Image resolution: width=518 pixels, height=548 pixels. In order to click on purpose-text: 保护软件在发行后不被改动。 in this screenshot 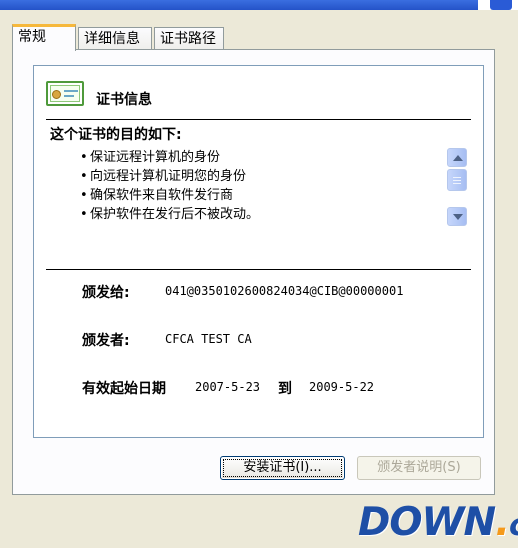, I will do `click(175, 214)`.